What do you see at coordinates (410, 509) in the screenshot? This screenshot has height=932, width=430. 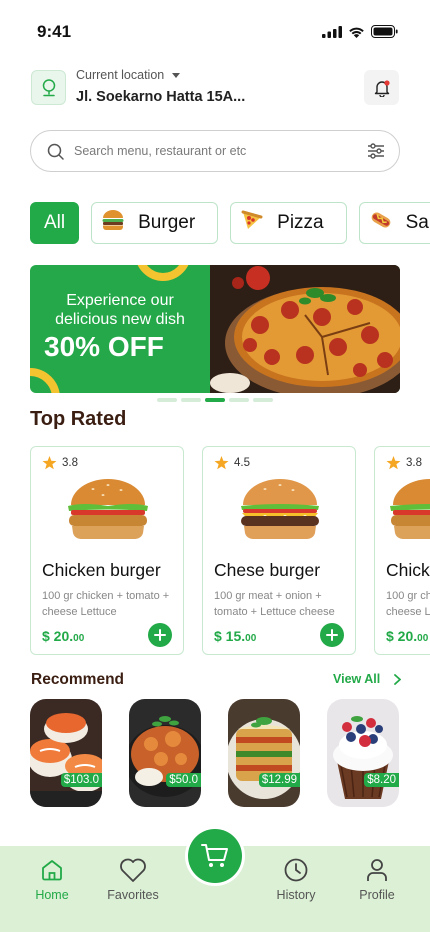 I see `chicken-burger-image` at bounding box center [410, 509].